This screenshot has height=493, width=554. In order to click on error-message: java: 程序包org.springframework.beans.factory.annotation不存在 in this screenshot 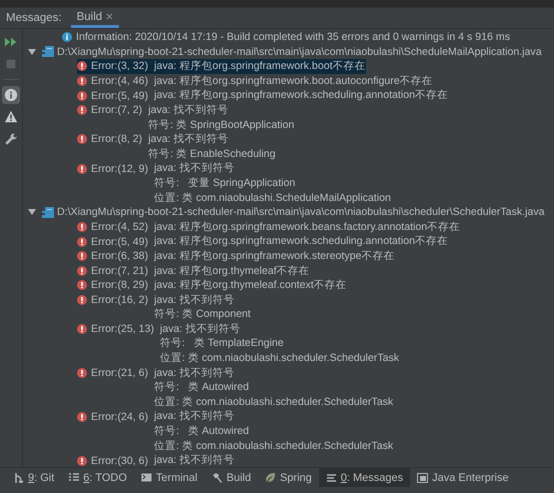, I will do `click(304, 227)`.